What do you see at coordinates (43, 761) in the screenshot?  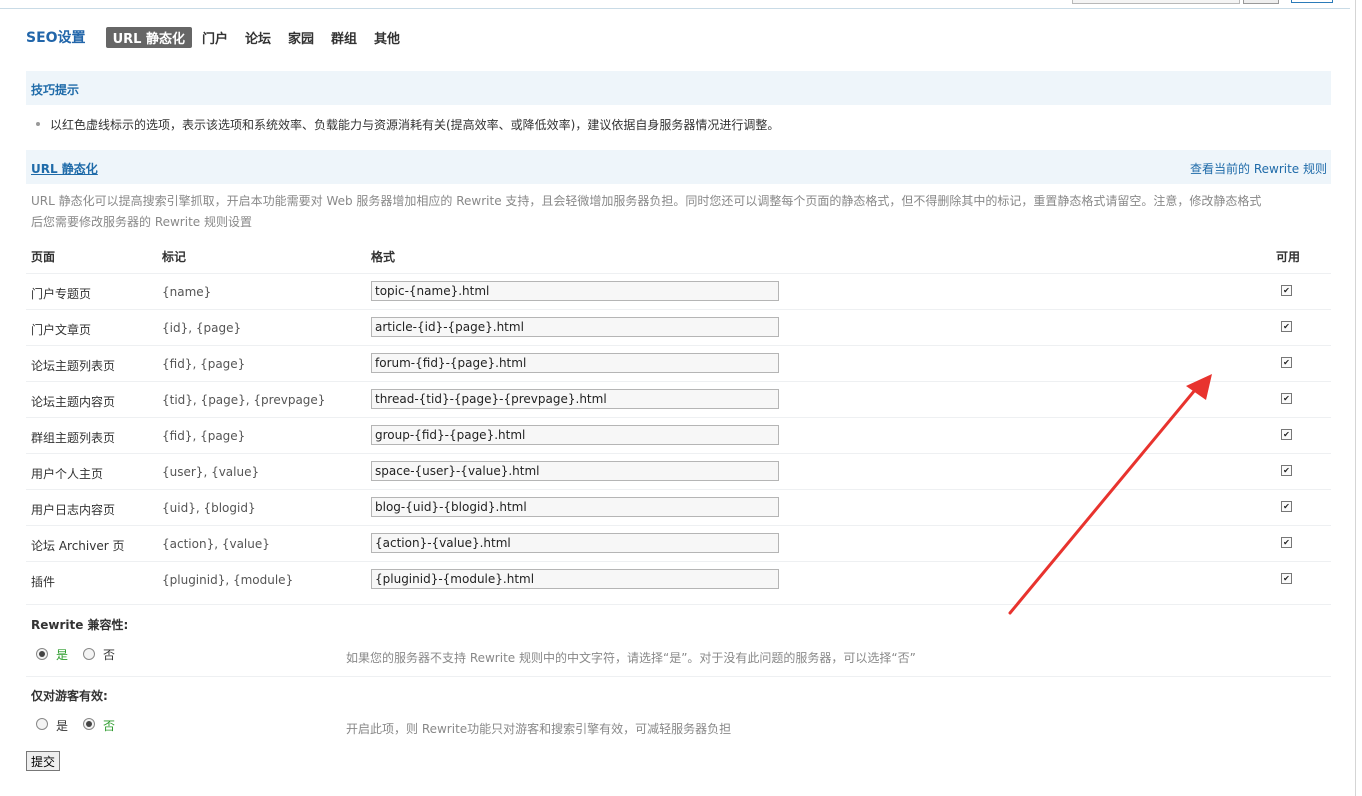 I see `submit-button: 提交` at bounding box center [43, 761].